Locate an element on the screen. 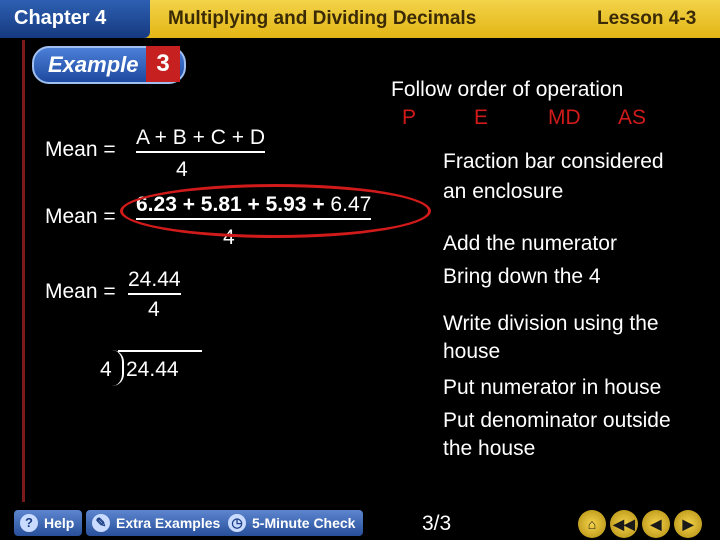 The height and width of the screenshot is (540, 720). chapter-label: Chapter 4 is located at coordinates (60, 18).